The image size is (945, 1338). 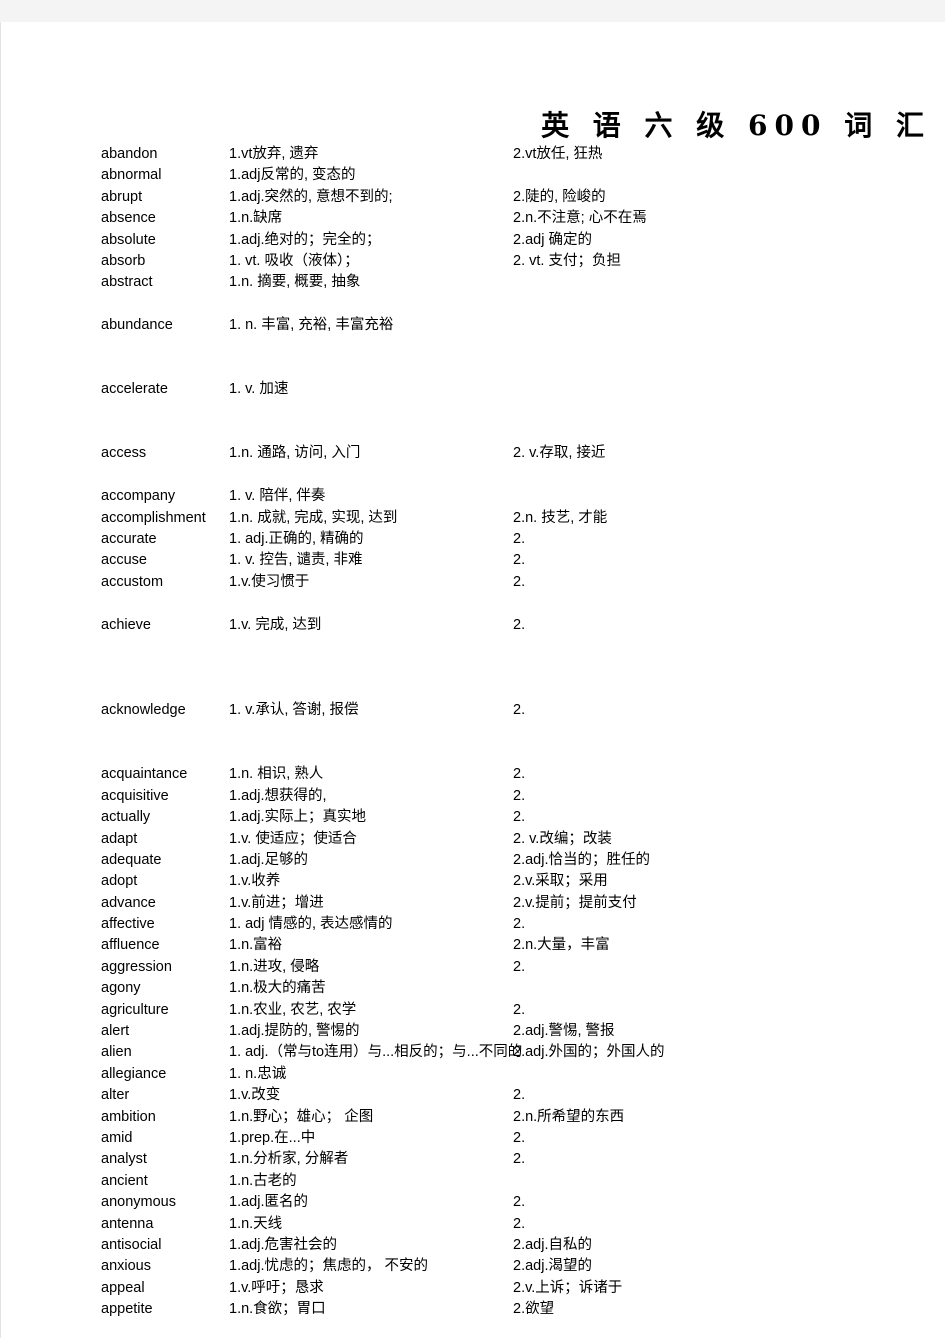 What do you see at coordinates (301, 1116) in the screenshot?
I see `word-definition-primary: 1.n.野心；雄心； 企图` at bounding box center [301, 1116].